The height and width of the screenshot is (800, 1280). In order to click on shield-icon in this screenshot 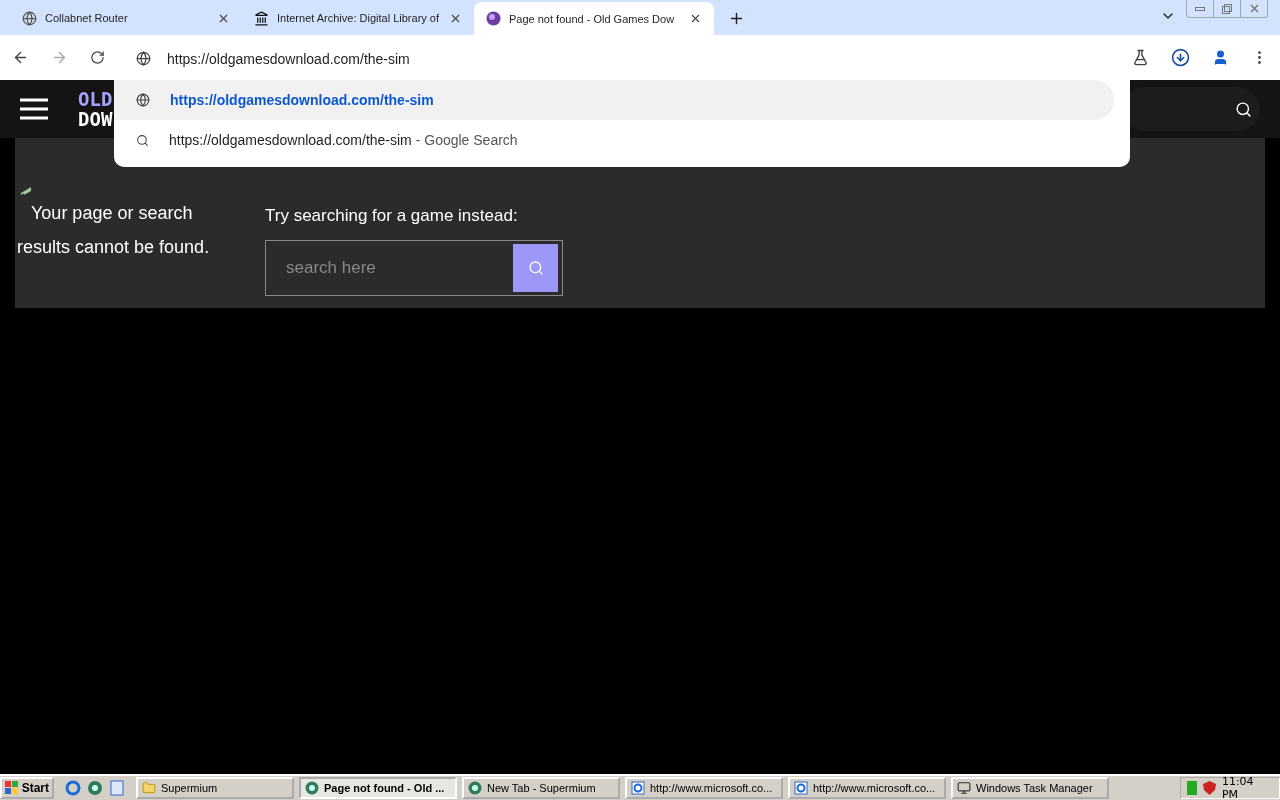, I will do `click(1209, 788)`.